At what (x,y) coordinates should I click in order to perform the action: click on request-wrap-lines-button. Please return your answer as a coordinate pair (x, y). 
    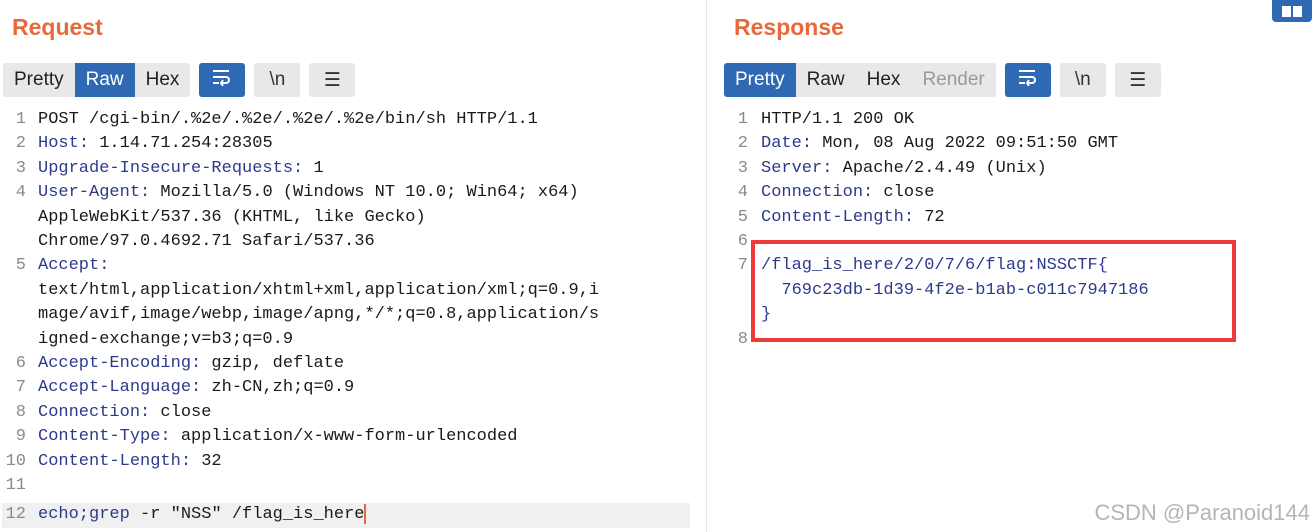
    Looking at the image, I should click on (222, 80).